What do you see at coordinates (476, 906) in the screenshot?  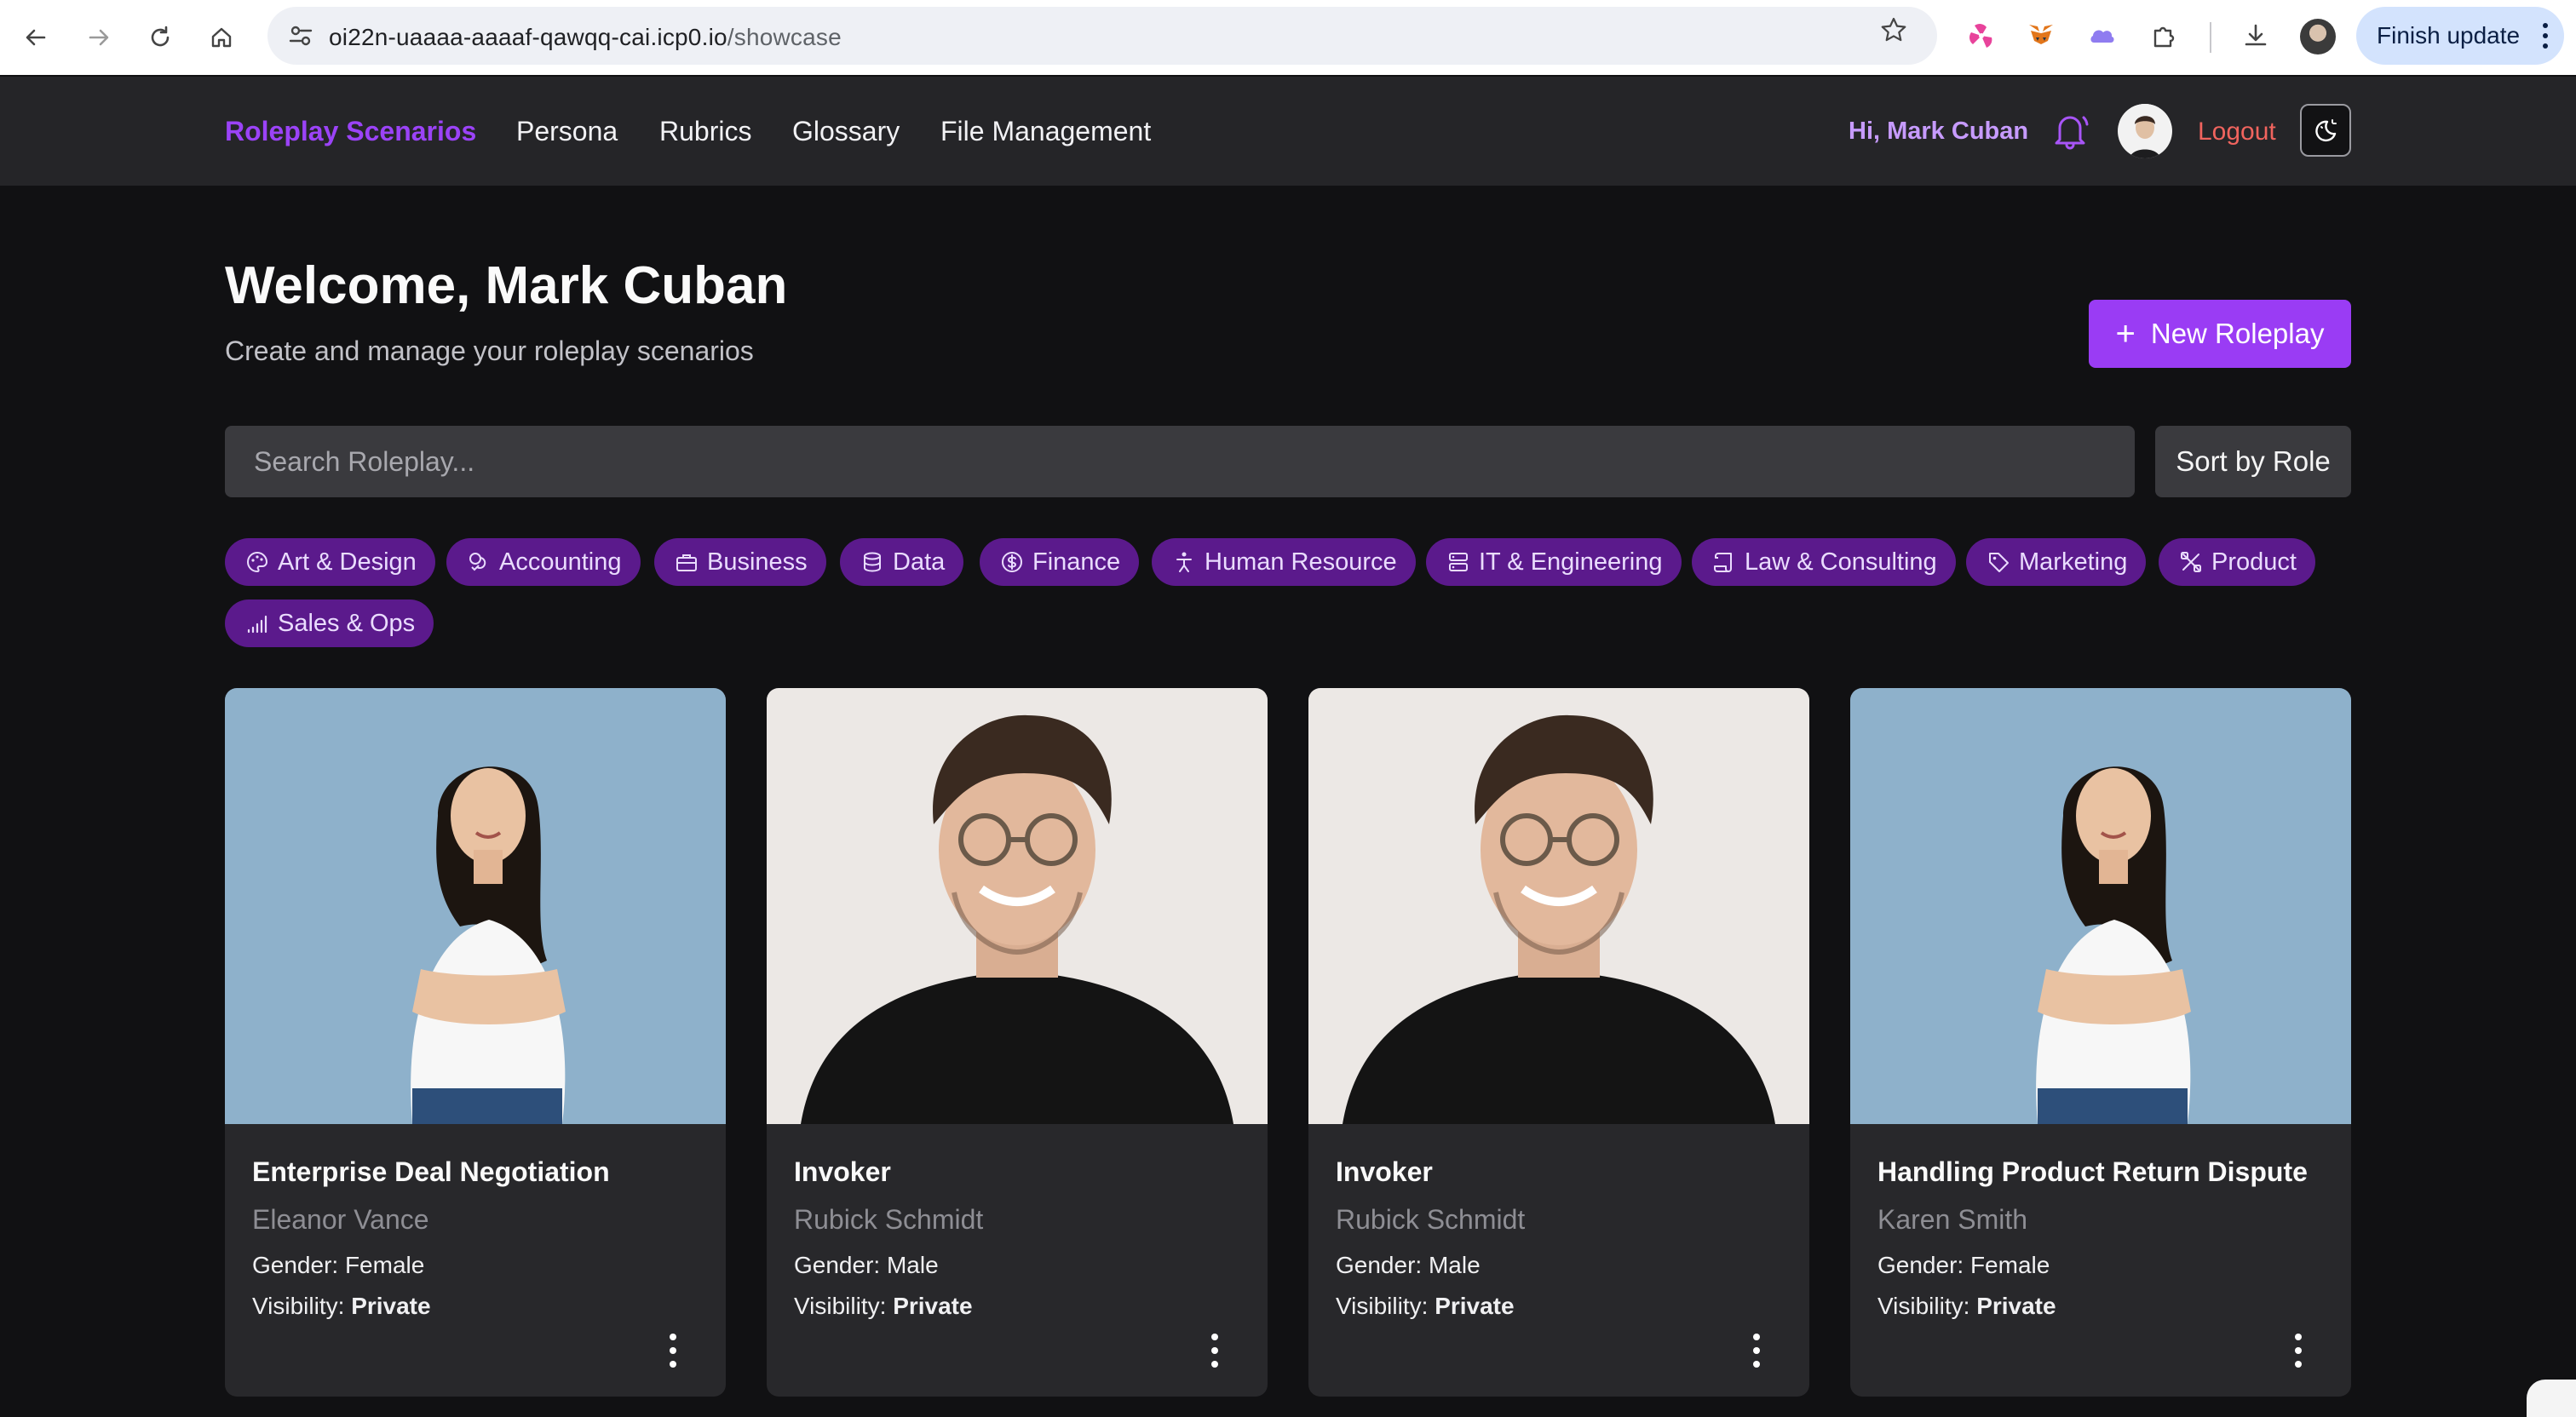 I see `card-image-woman-portrait` at bounding box center [476, 906].